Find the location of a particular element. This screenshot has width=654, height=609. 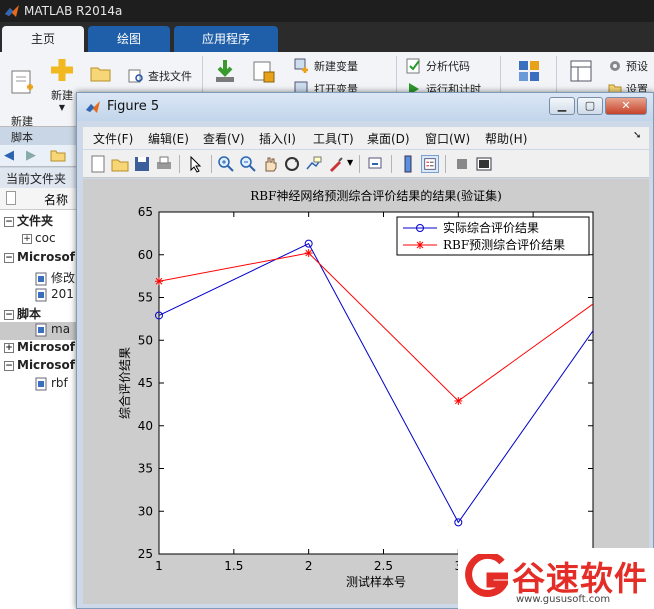

legend-marker is located at coordinates (420, 245).